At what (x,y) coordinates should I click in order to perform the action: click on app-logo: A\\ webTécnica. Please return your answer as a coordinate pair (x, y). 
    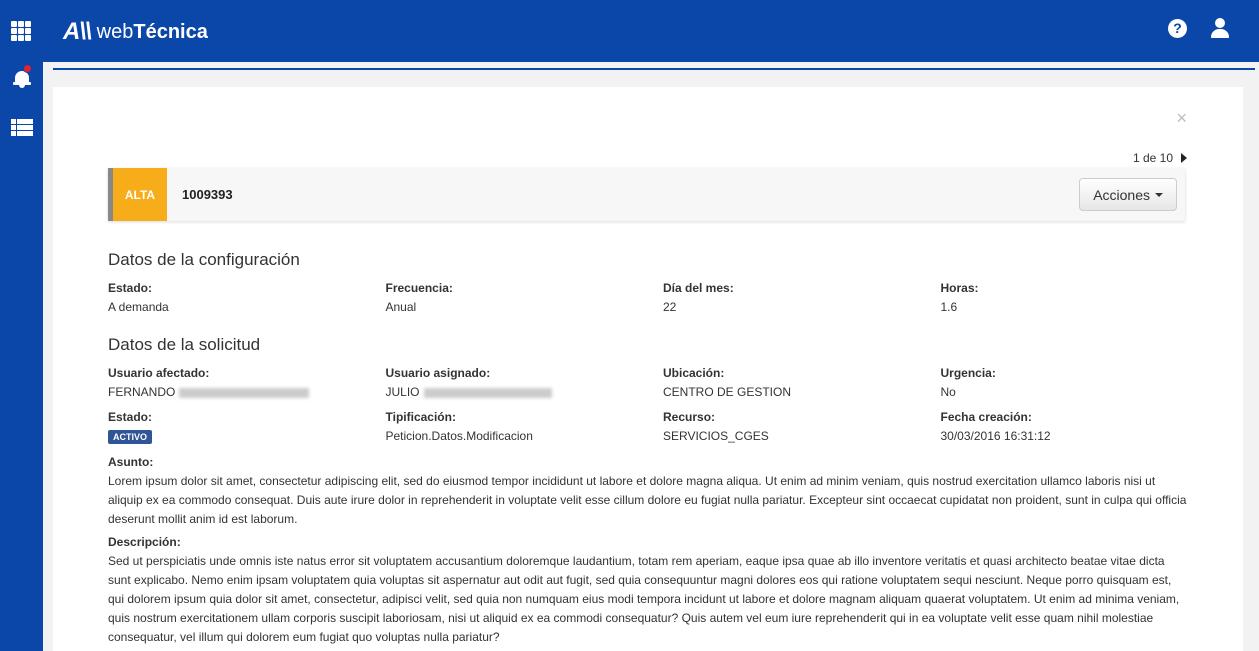
    Looking at the image, I should click on (135, 32).